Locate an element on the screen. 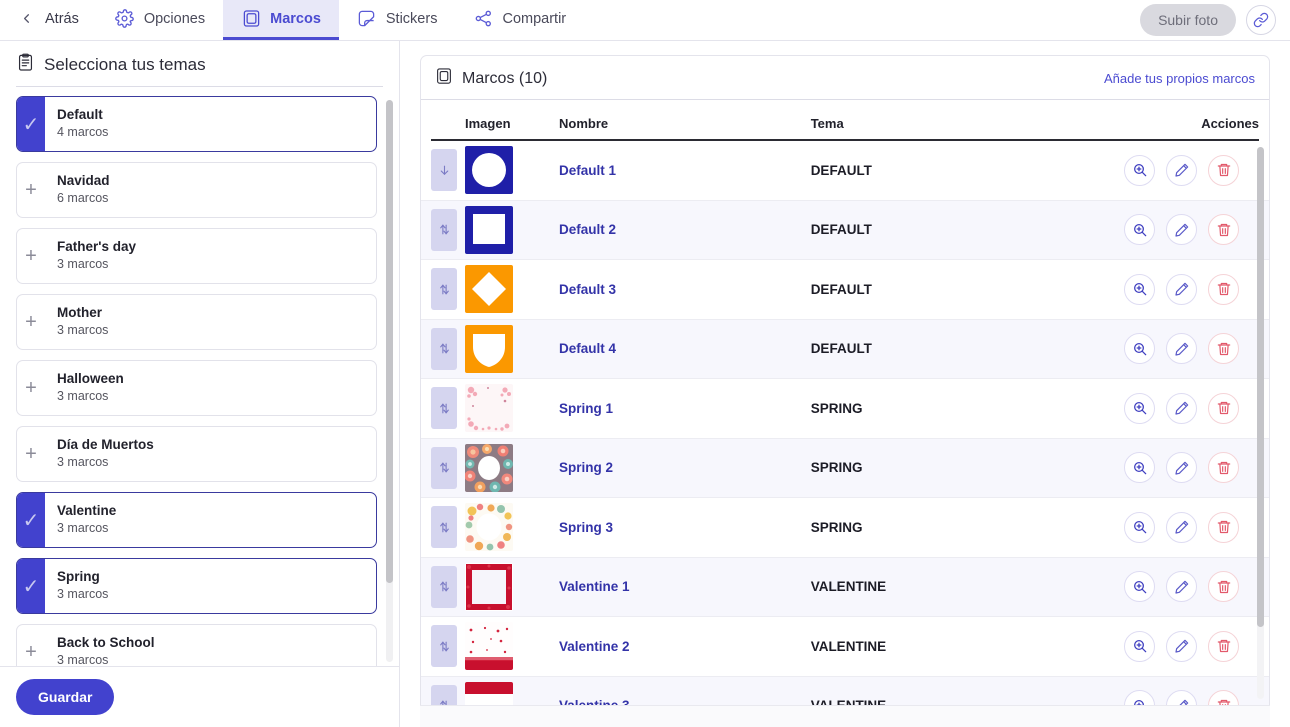  theme-card: + Father's day 3 marcos is located at coordinates (196, 256).